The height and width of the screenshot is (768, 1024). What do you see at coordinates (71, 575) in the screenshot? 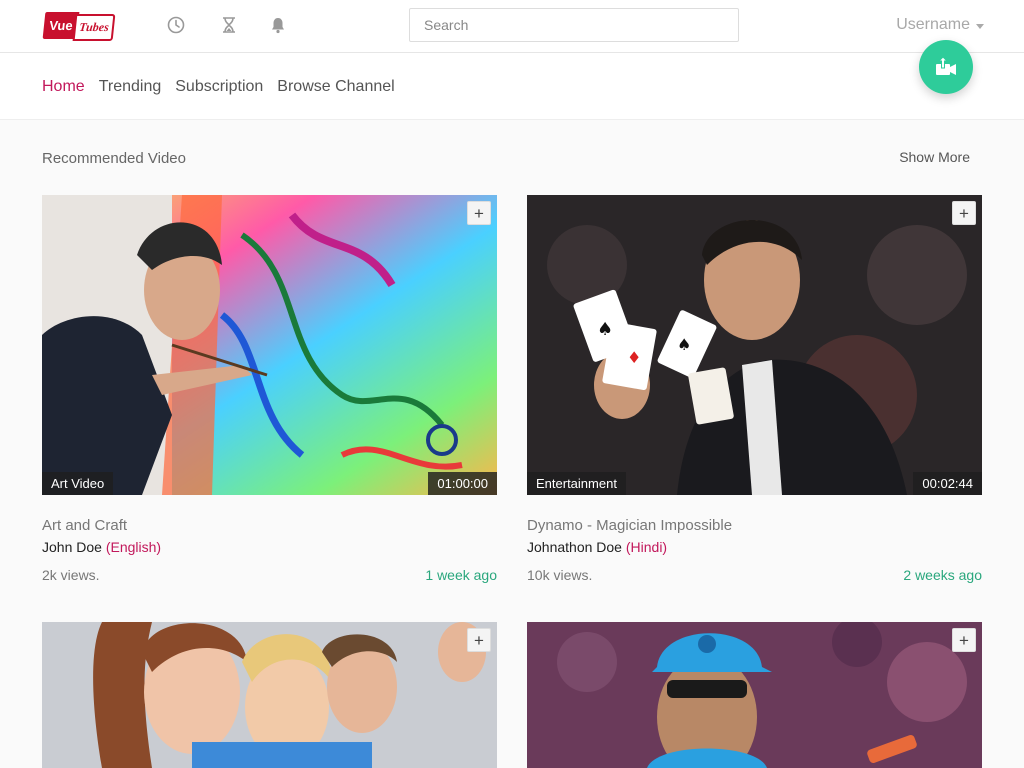
I see `view-count: 2k views.` at bounding box center [71, 575].